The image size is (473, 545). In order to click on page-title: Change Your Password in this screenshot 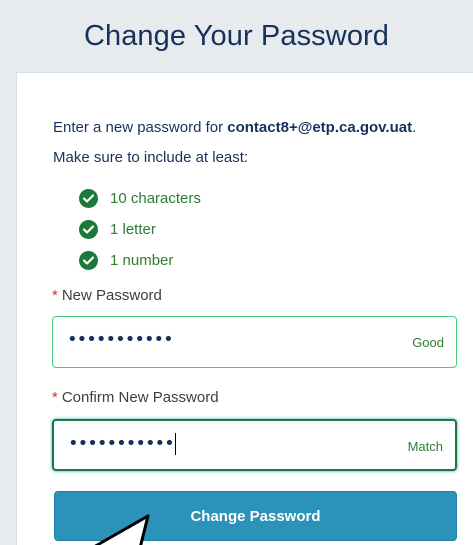, I will do `click(236, 35)`.